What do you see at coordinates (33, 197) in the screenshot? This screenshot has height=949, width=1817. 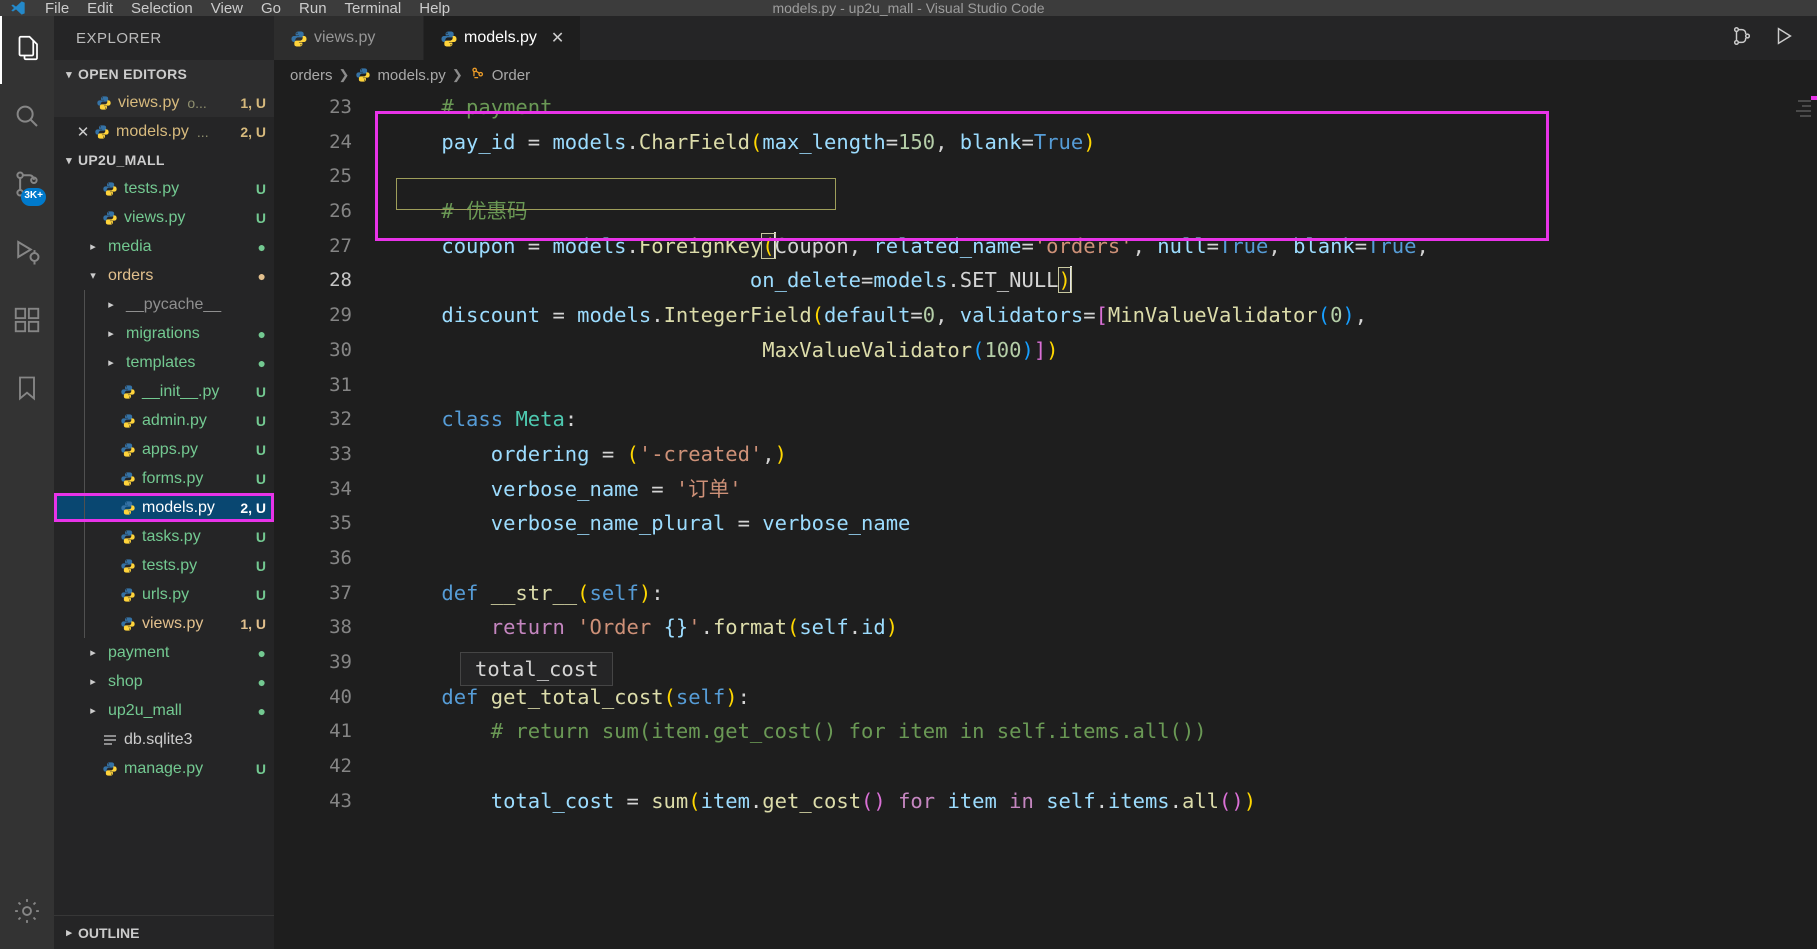 I see `source-control-badge: 3K+` at bounding box center [33, 197].